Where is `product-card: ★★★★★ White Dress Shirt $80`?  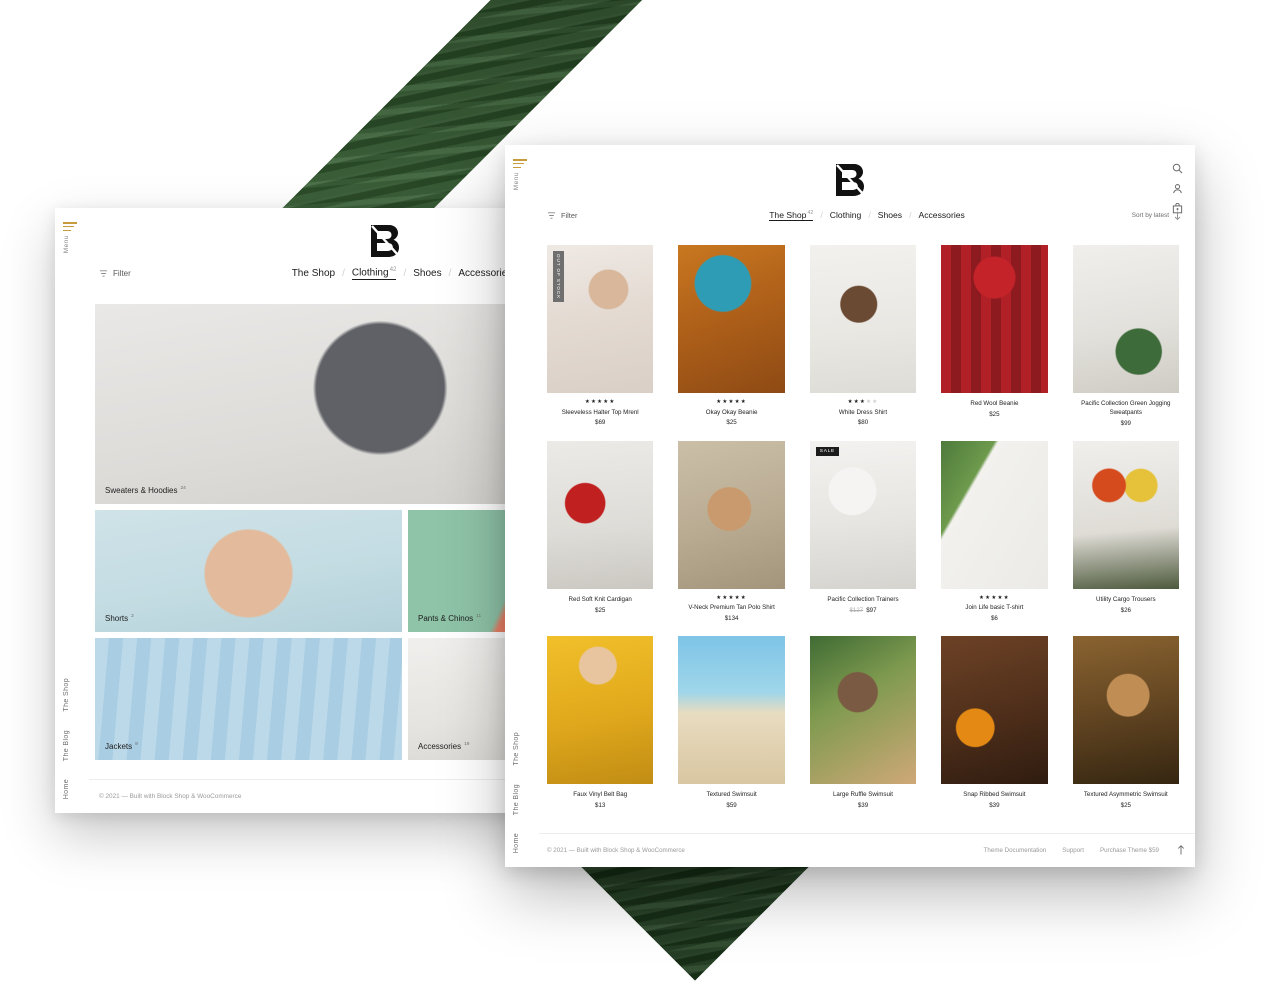
product-card: ★★★★★ White Dress Shirt $80 is located at coordinates (863, 336).